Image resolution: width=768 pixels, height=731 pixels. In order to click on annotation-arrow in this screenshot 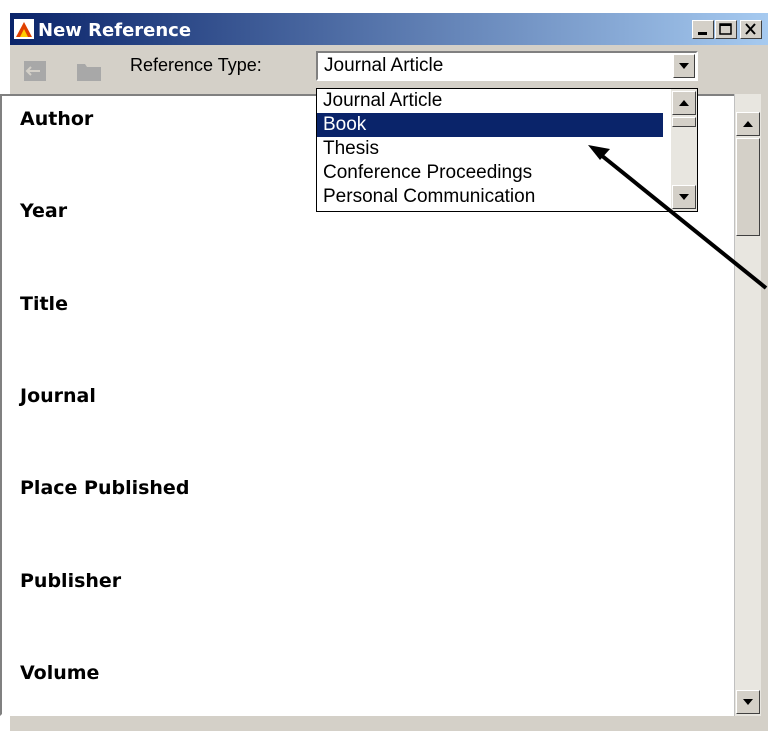, I will do `click(678, 217)`.